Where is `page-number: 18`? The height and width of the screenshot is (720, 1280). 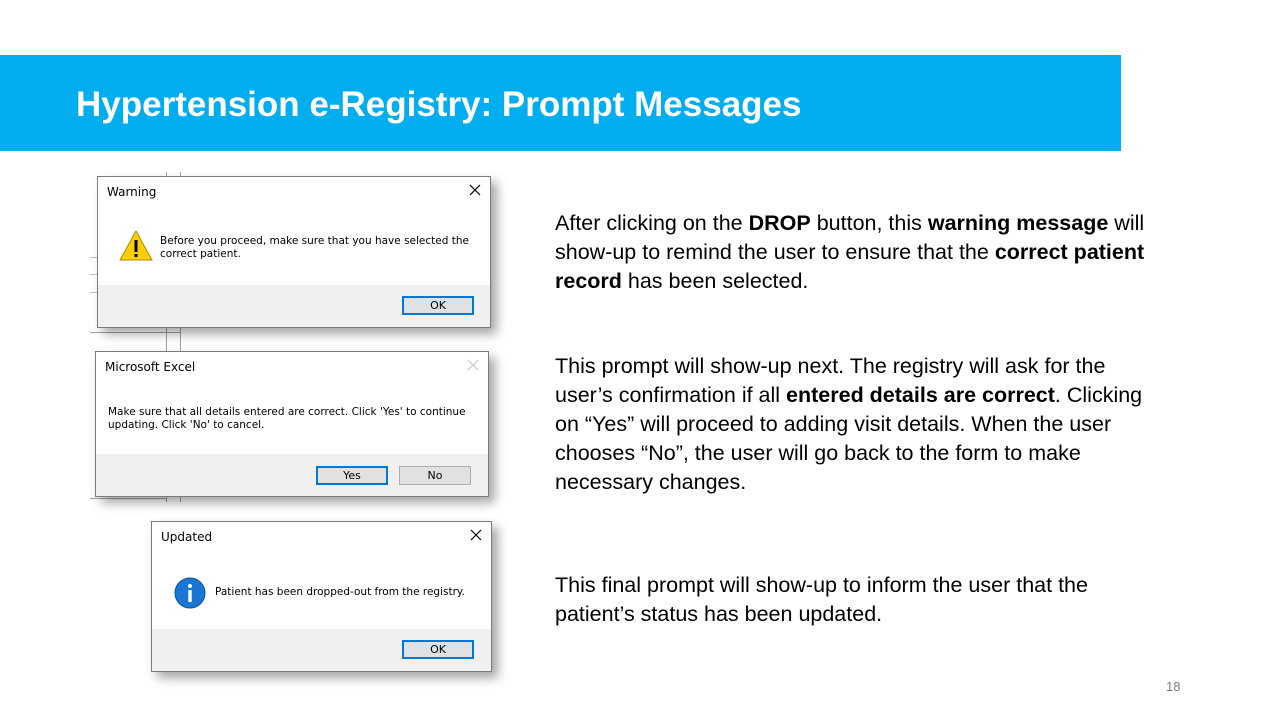 page-number: 18 is located at coordinates (1173, 686).